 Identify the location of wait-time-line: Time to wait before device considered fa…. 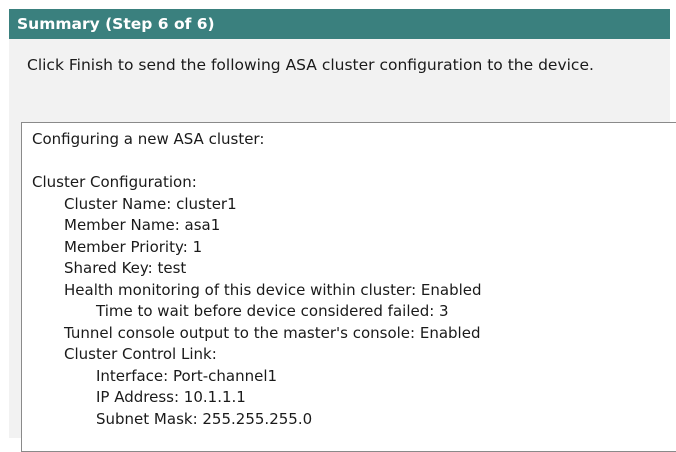
(272, 311).